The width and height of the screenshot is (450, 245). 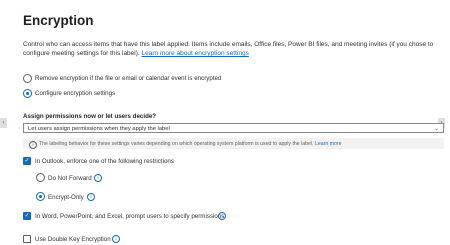 What do you see at coordinates (27, 78) in the screenshot?
I see `remove-encryption-radio` at bounding box center [27, 78].